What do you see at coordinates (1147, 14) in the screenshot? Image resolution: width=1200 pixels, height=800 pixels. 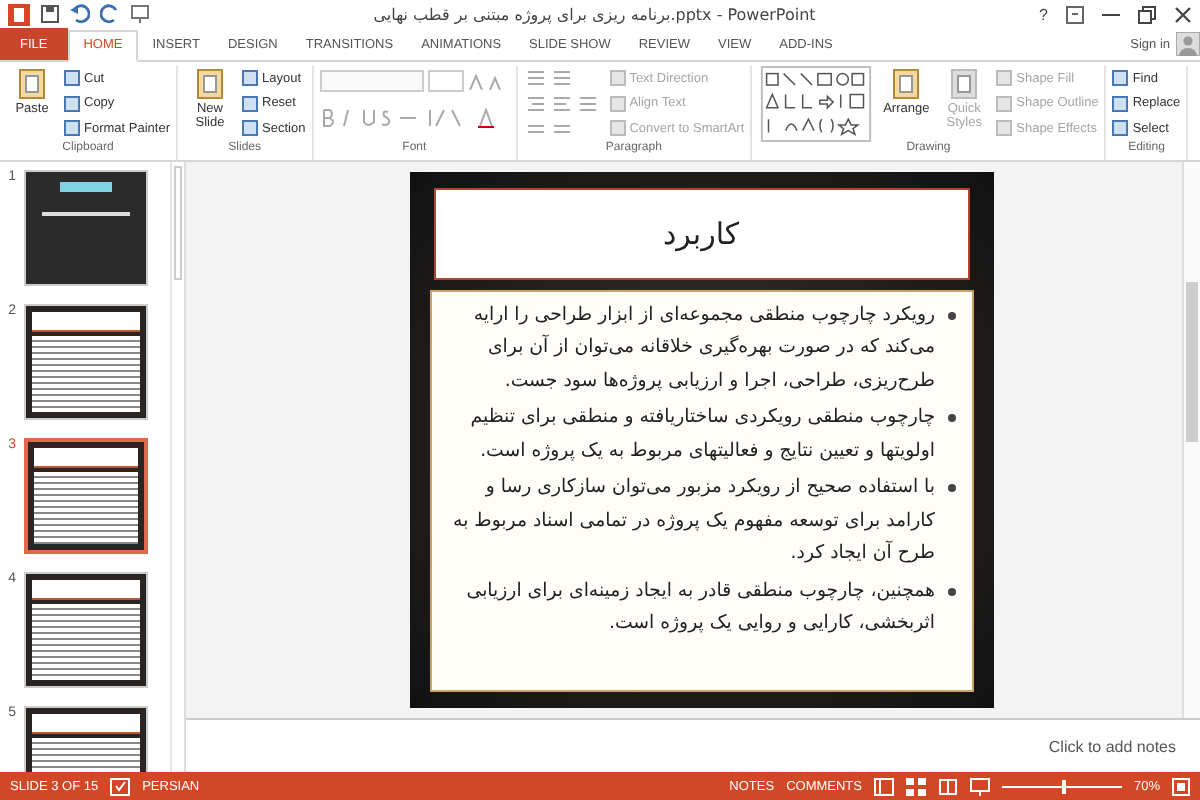 I see `restore-icon` at bounding box center [1147, 14].